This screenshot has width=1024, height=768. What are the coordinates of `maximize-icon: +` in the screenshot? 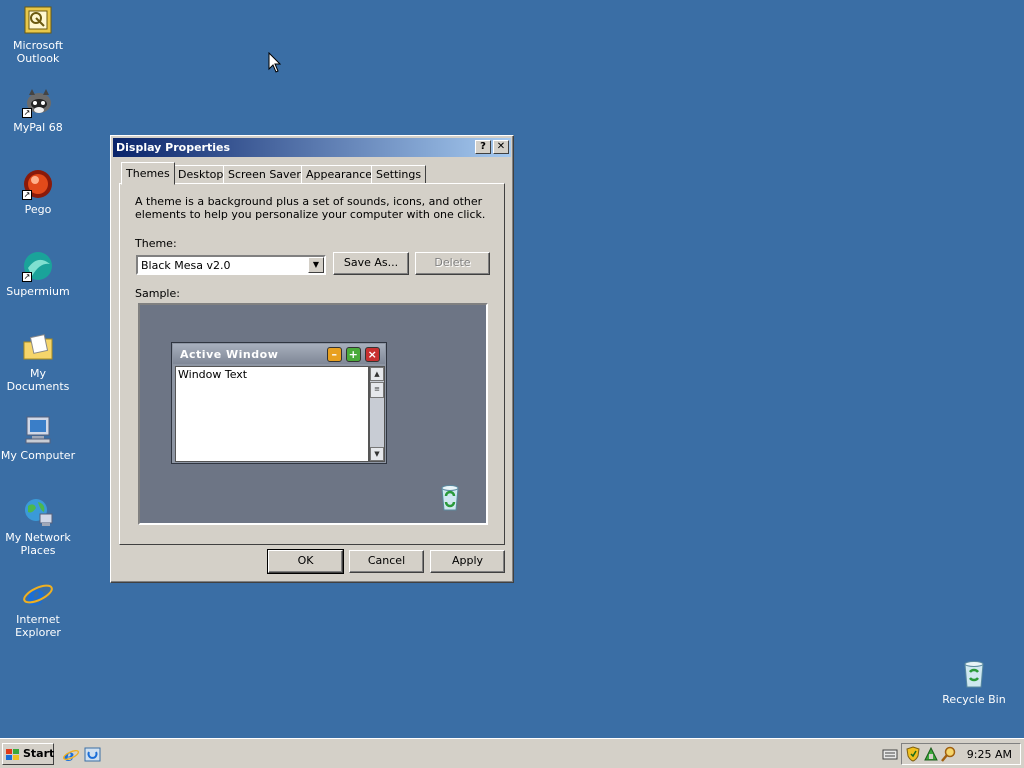 It's located at (353, 354).